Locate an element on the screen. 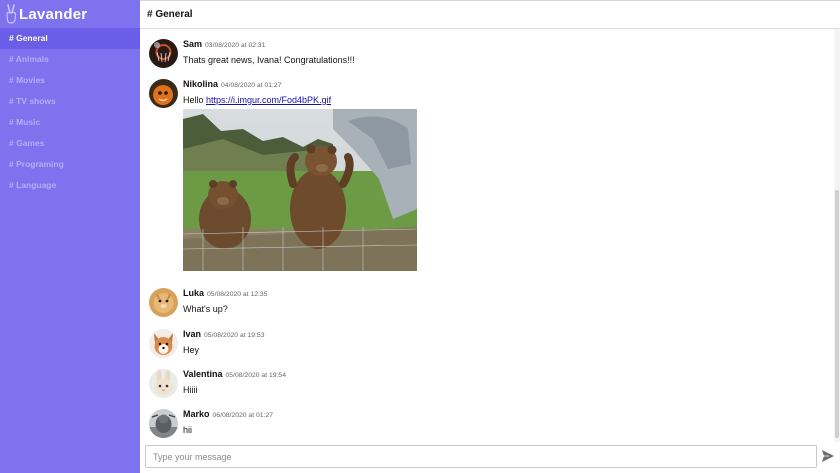 This screenshot has height=473, width=840. message-item: Marko 06/08/2020 at 01:27 hii is located at coordinates (211, 423).